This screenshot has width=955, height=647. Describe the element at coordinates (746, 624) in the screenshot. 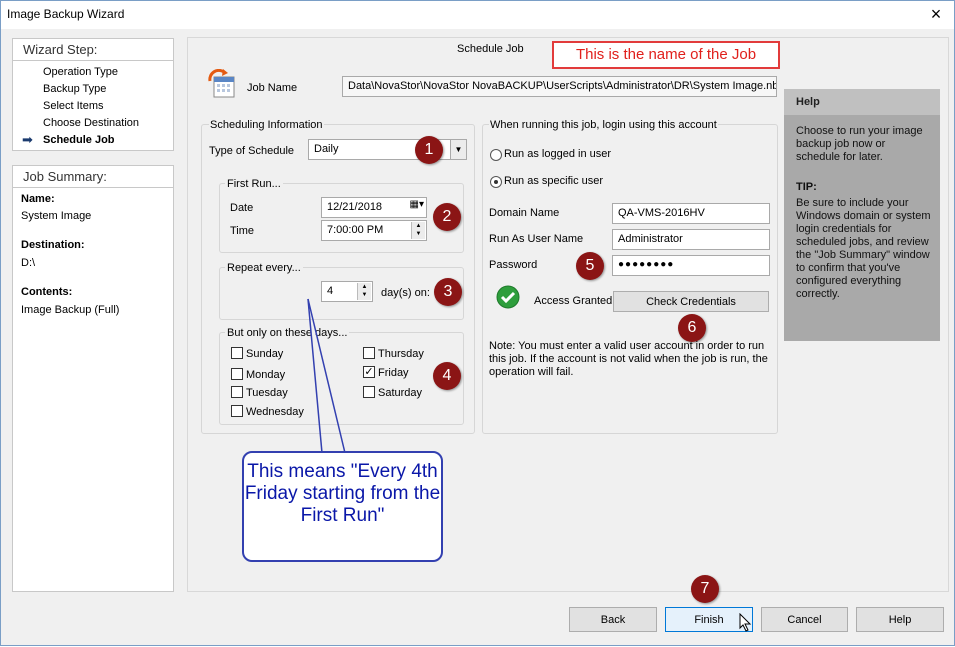

I see `mouse-cursor-icon` at that location.